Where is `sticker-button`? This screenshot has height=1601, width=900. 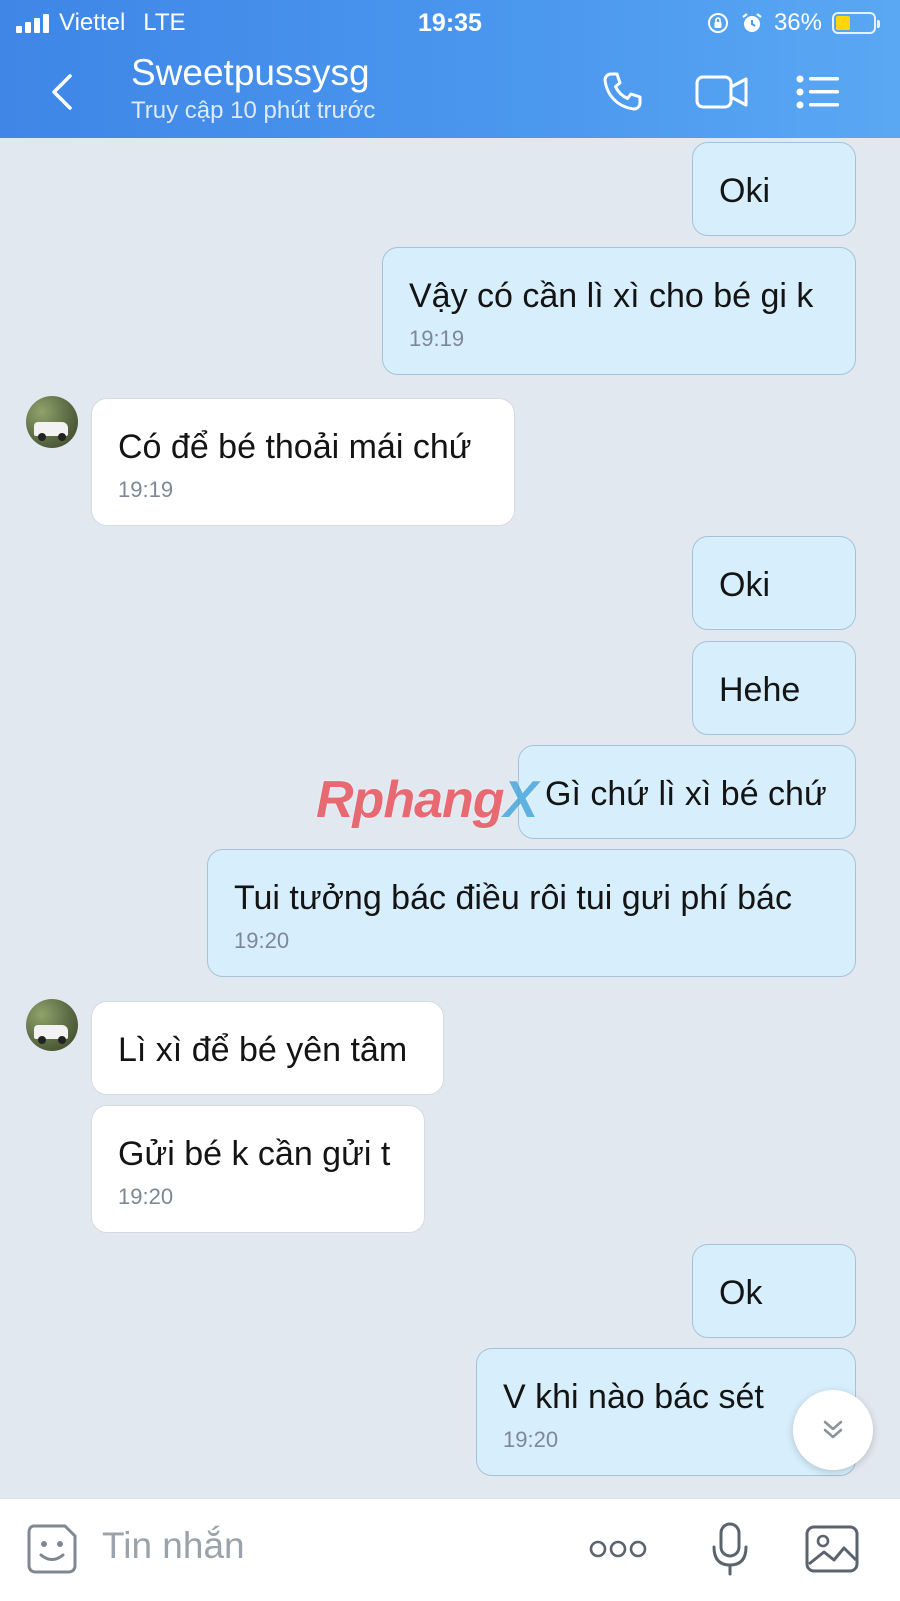 sticker-button is located at coordinates (52, 1549).